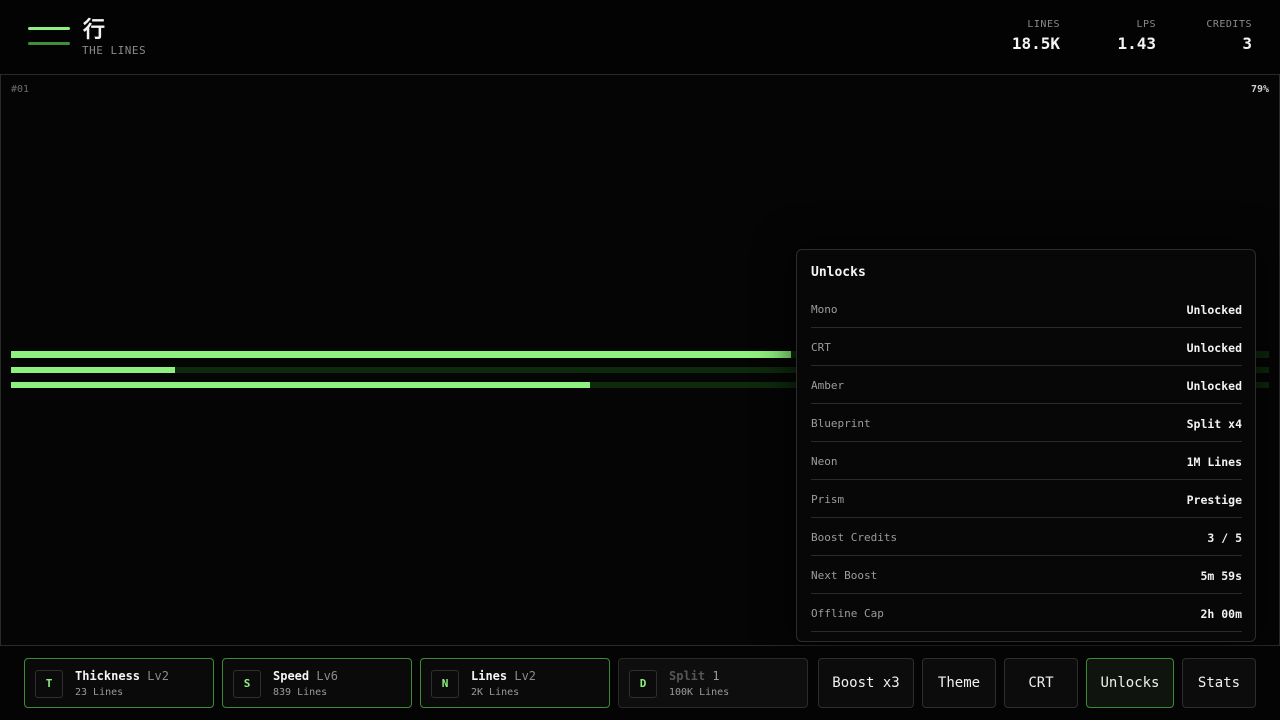 The image size is (1280, 720). Describe the element at coordinates (1221, 614) in the screenshot. I see `unlock-row-value: 2h 00m` at that location.